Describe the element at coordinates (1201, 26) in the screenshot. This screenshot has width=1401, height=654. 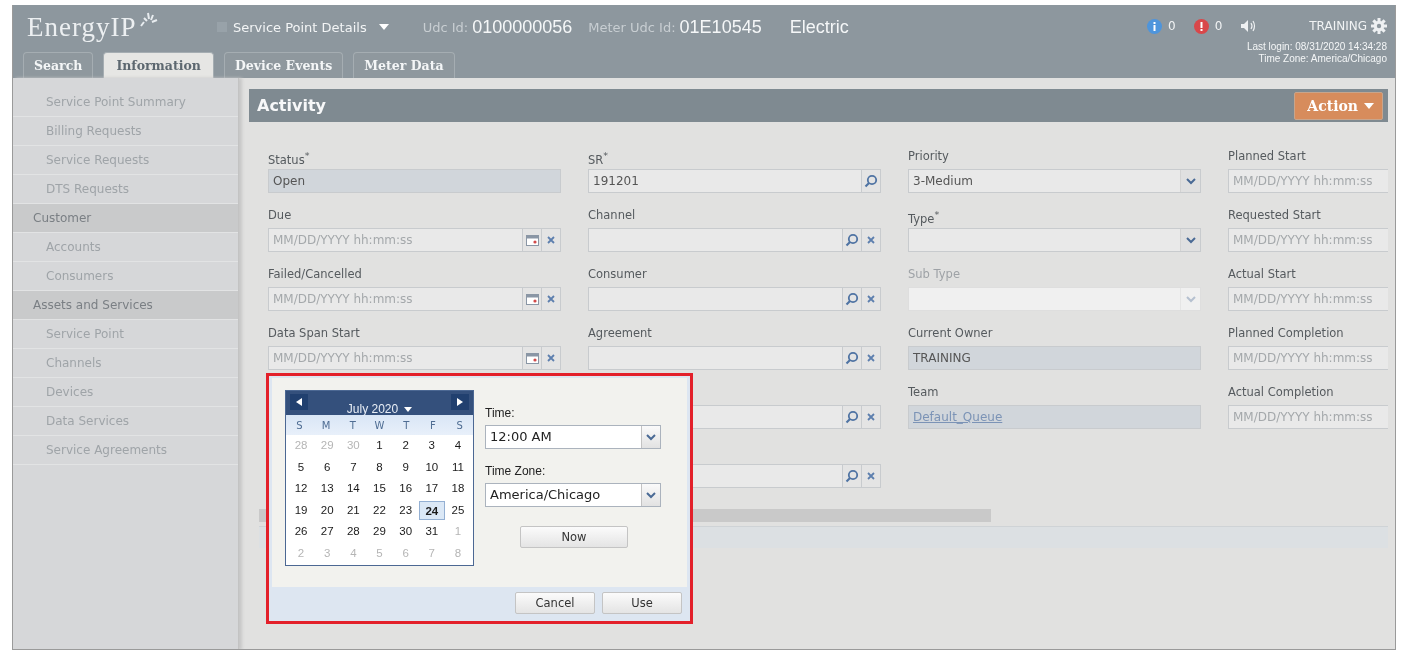
I see `alert-icon` at that location.